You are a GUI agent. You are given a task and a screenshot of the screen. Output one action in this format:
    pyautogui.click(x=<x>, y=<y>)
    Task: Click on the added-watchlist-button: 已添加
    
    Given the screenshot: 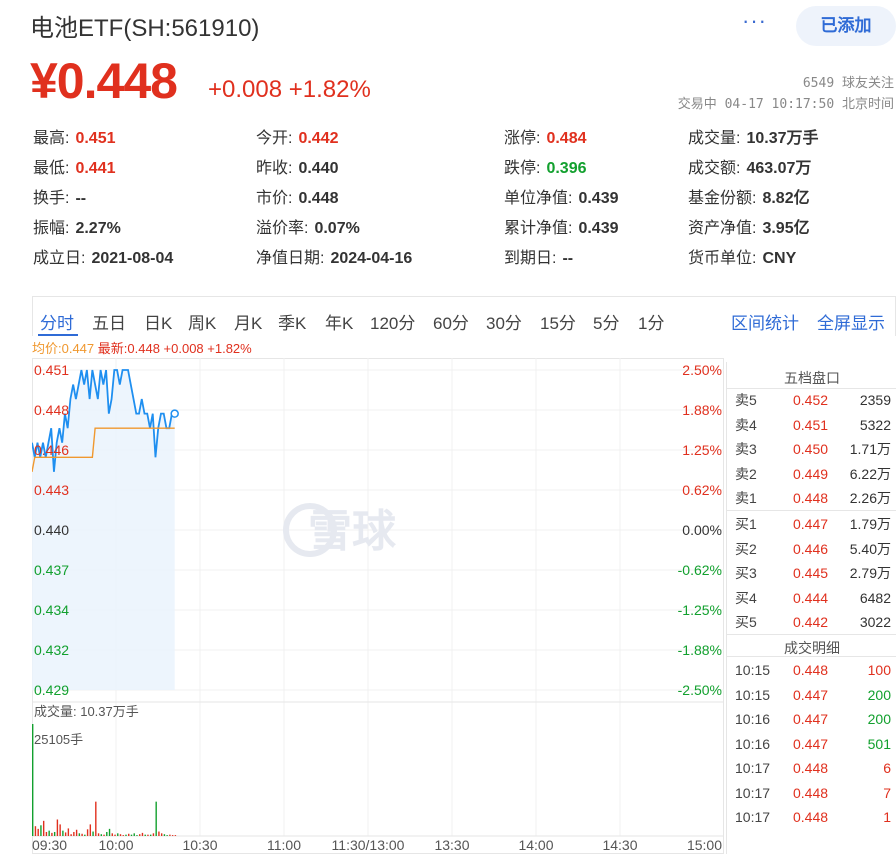 What is the action you would take?
    pyautogui.click(x=846, y=26)
    